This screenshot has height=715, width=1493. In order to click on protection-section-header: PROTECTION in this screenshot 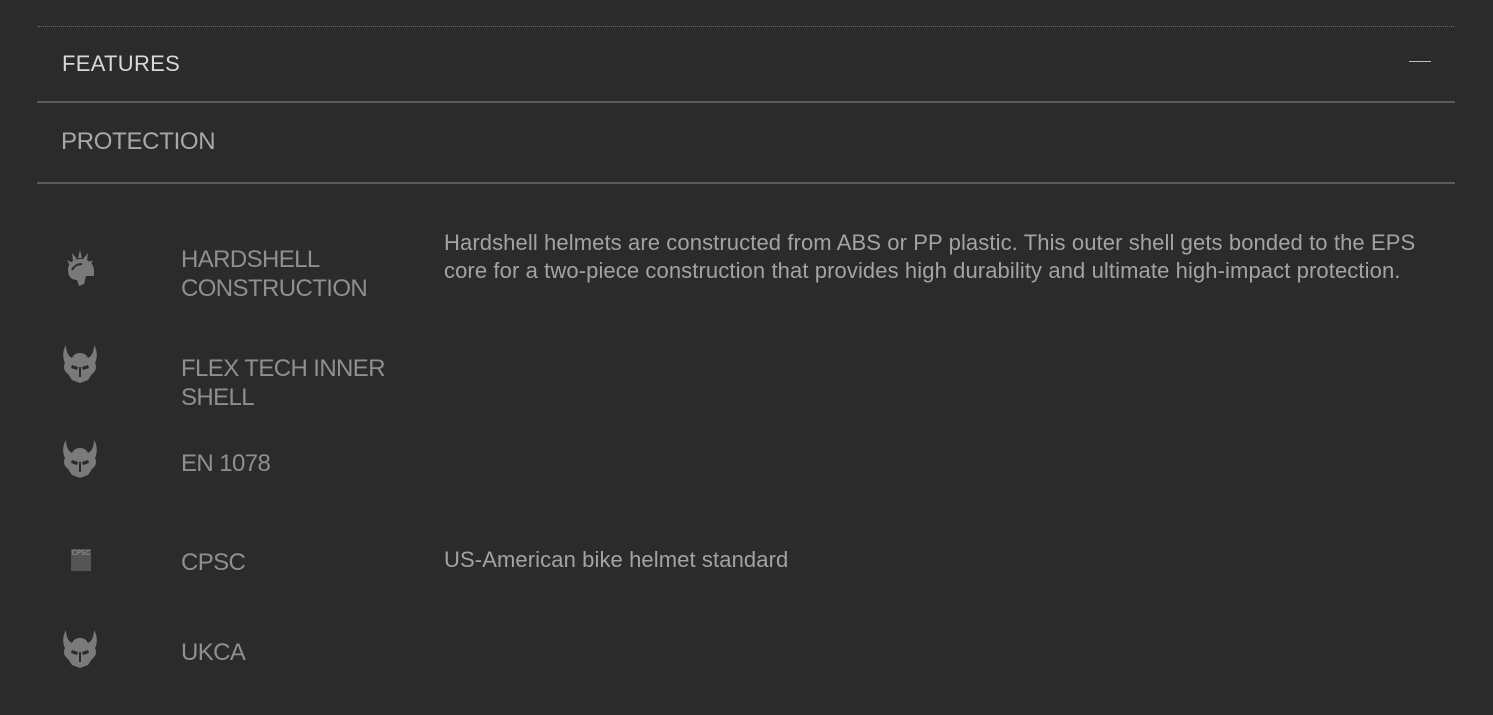, I will do `click(746, 143)`.